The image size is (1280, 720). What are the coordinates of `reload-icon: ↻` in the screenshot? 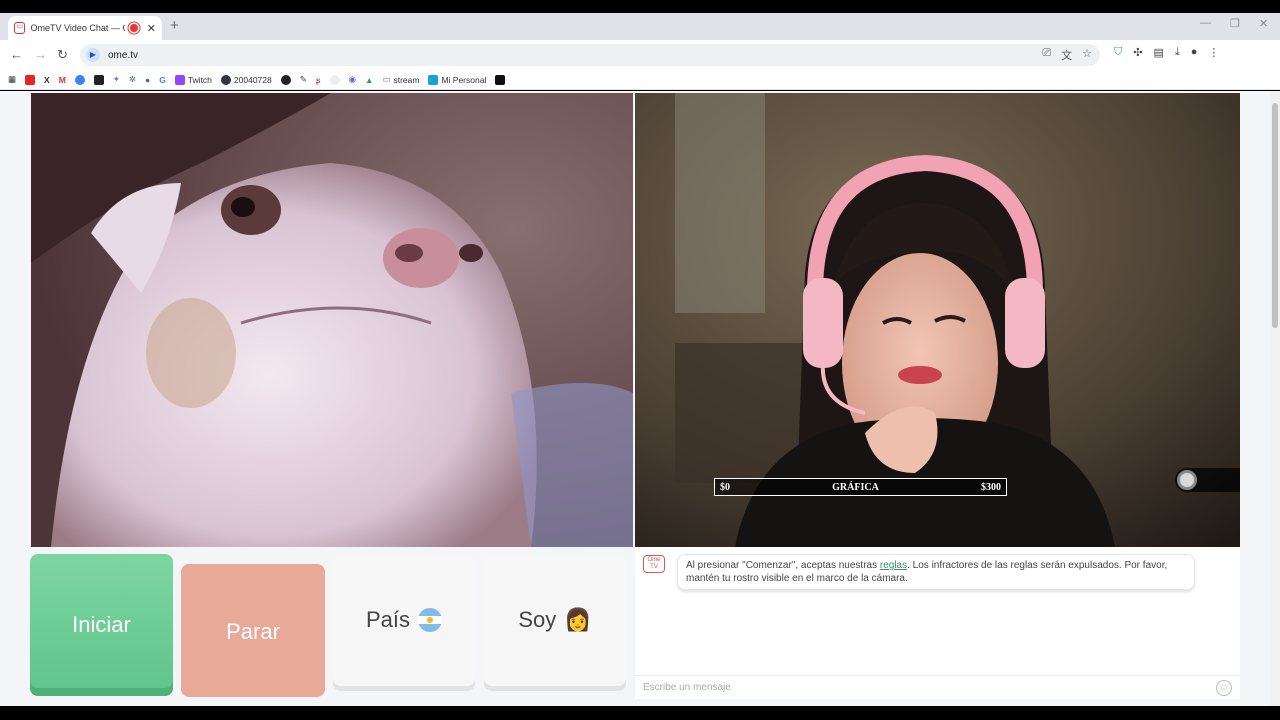 It's located at (62, 55).